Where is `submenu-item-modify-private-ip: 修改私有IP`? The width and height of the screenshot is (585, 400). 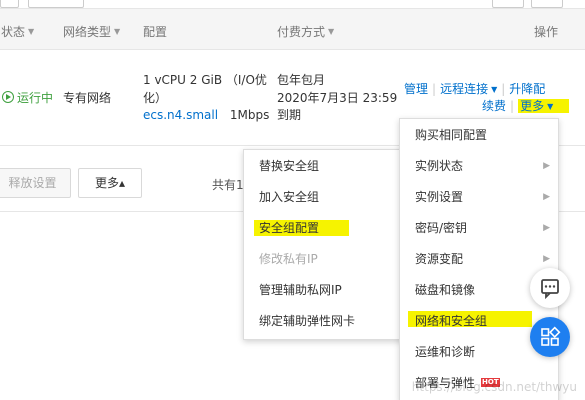
submenu-item-modify-private-ip: 修改私有IP is located at coordinates (288, 259).